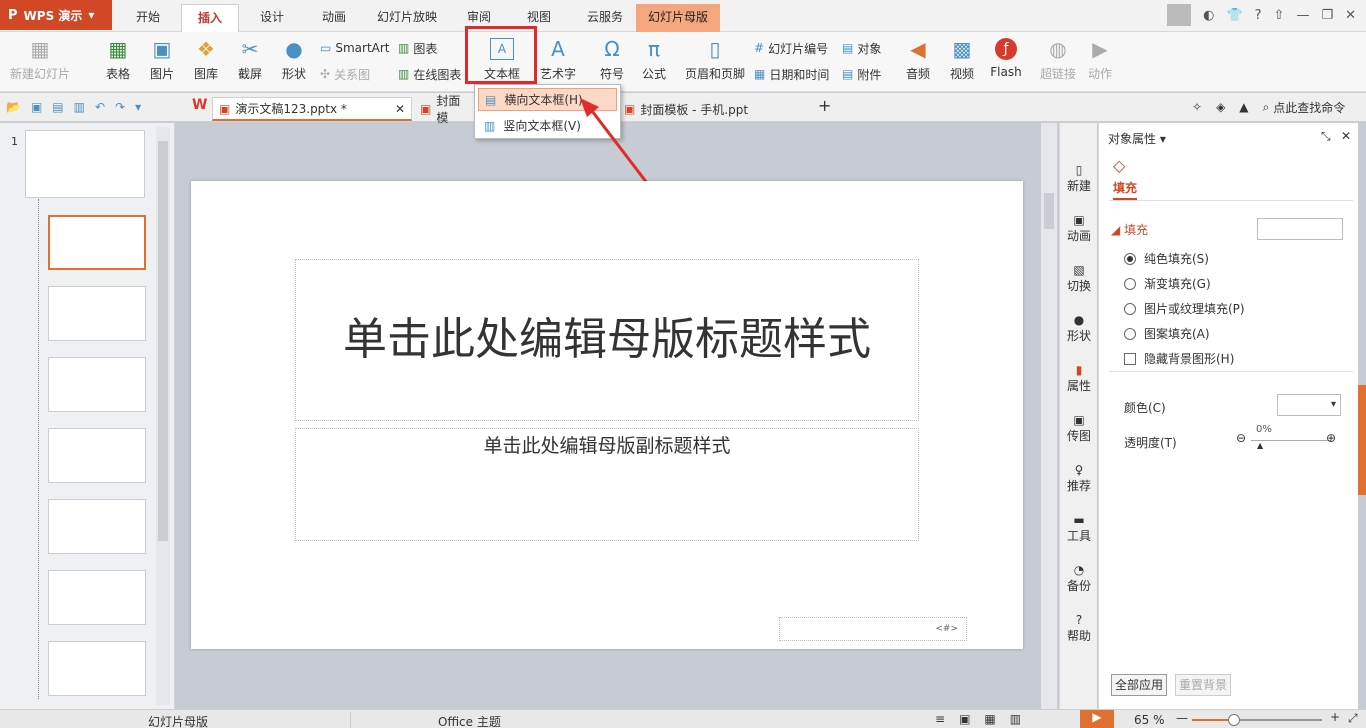 The width and height of the screenshot is (1366, 728). What do you see at coordinates (1208, 15) in the screenshot?
I see `skin-icon: ◐` at bounding box center [1208, 15].